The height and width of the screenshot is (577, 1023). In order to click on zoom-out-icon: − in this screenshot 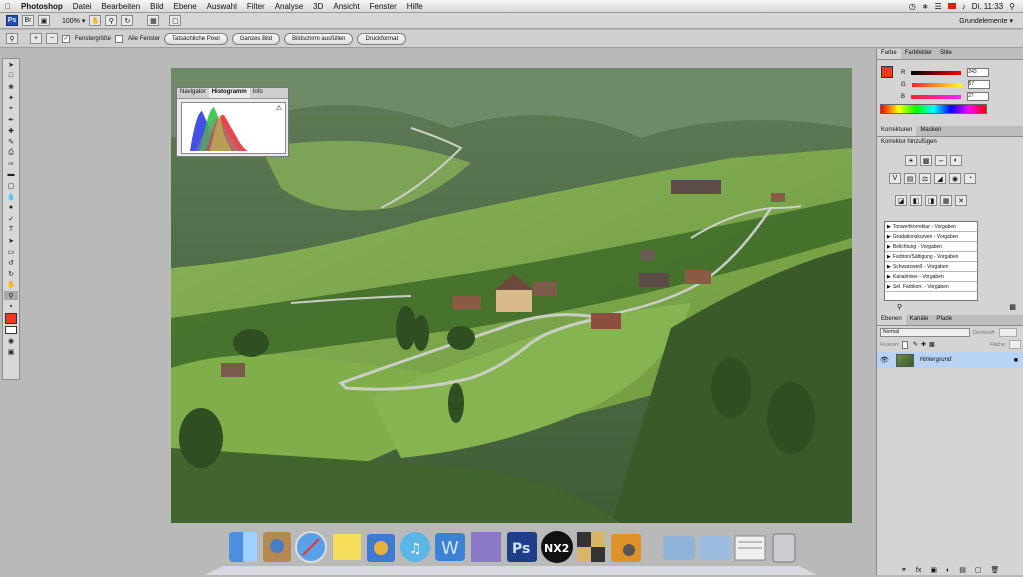, I will do `click(52, 38)`.